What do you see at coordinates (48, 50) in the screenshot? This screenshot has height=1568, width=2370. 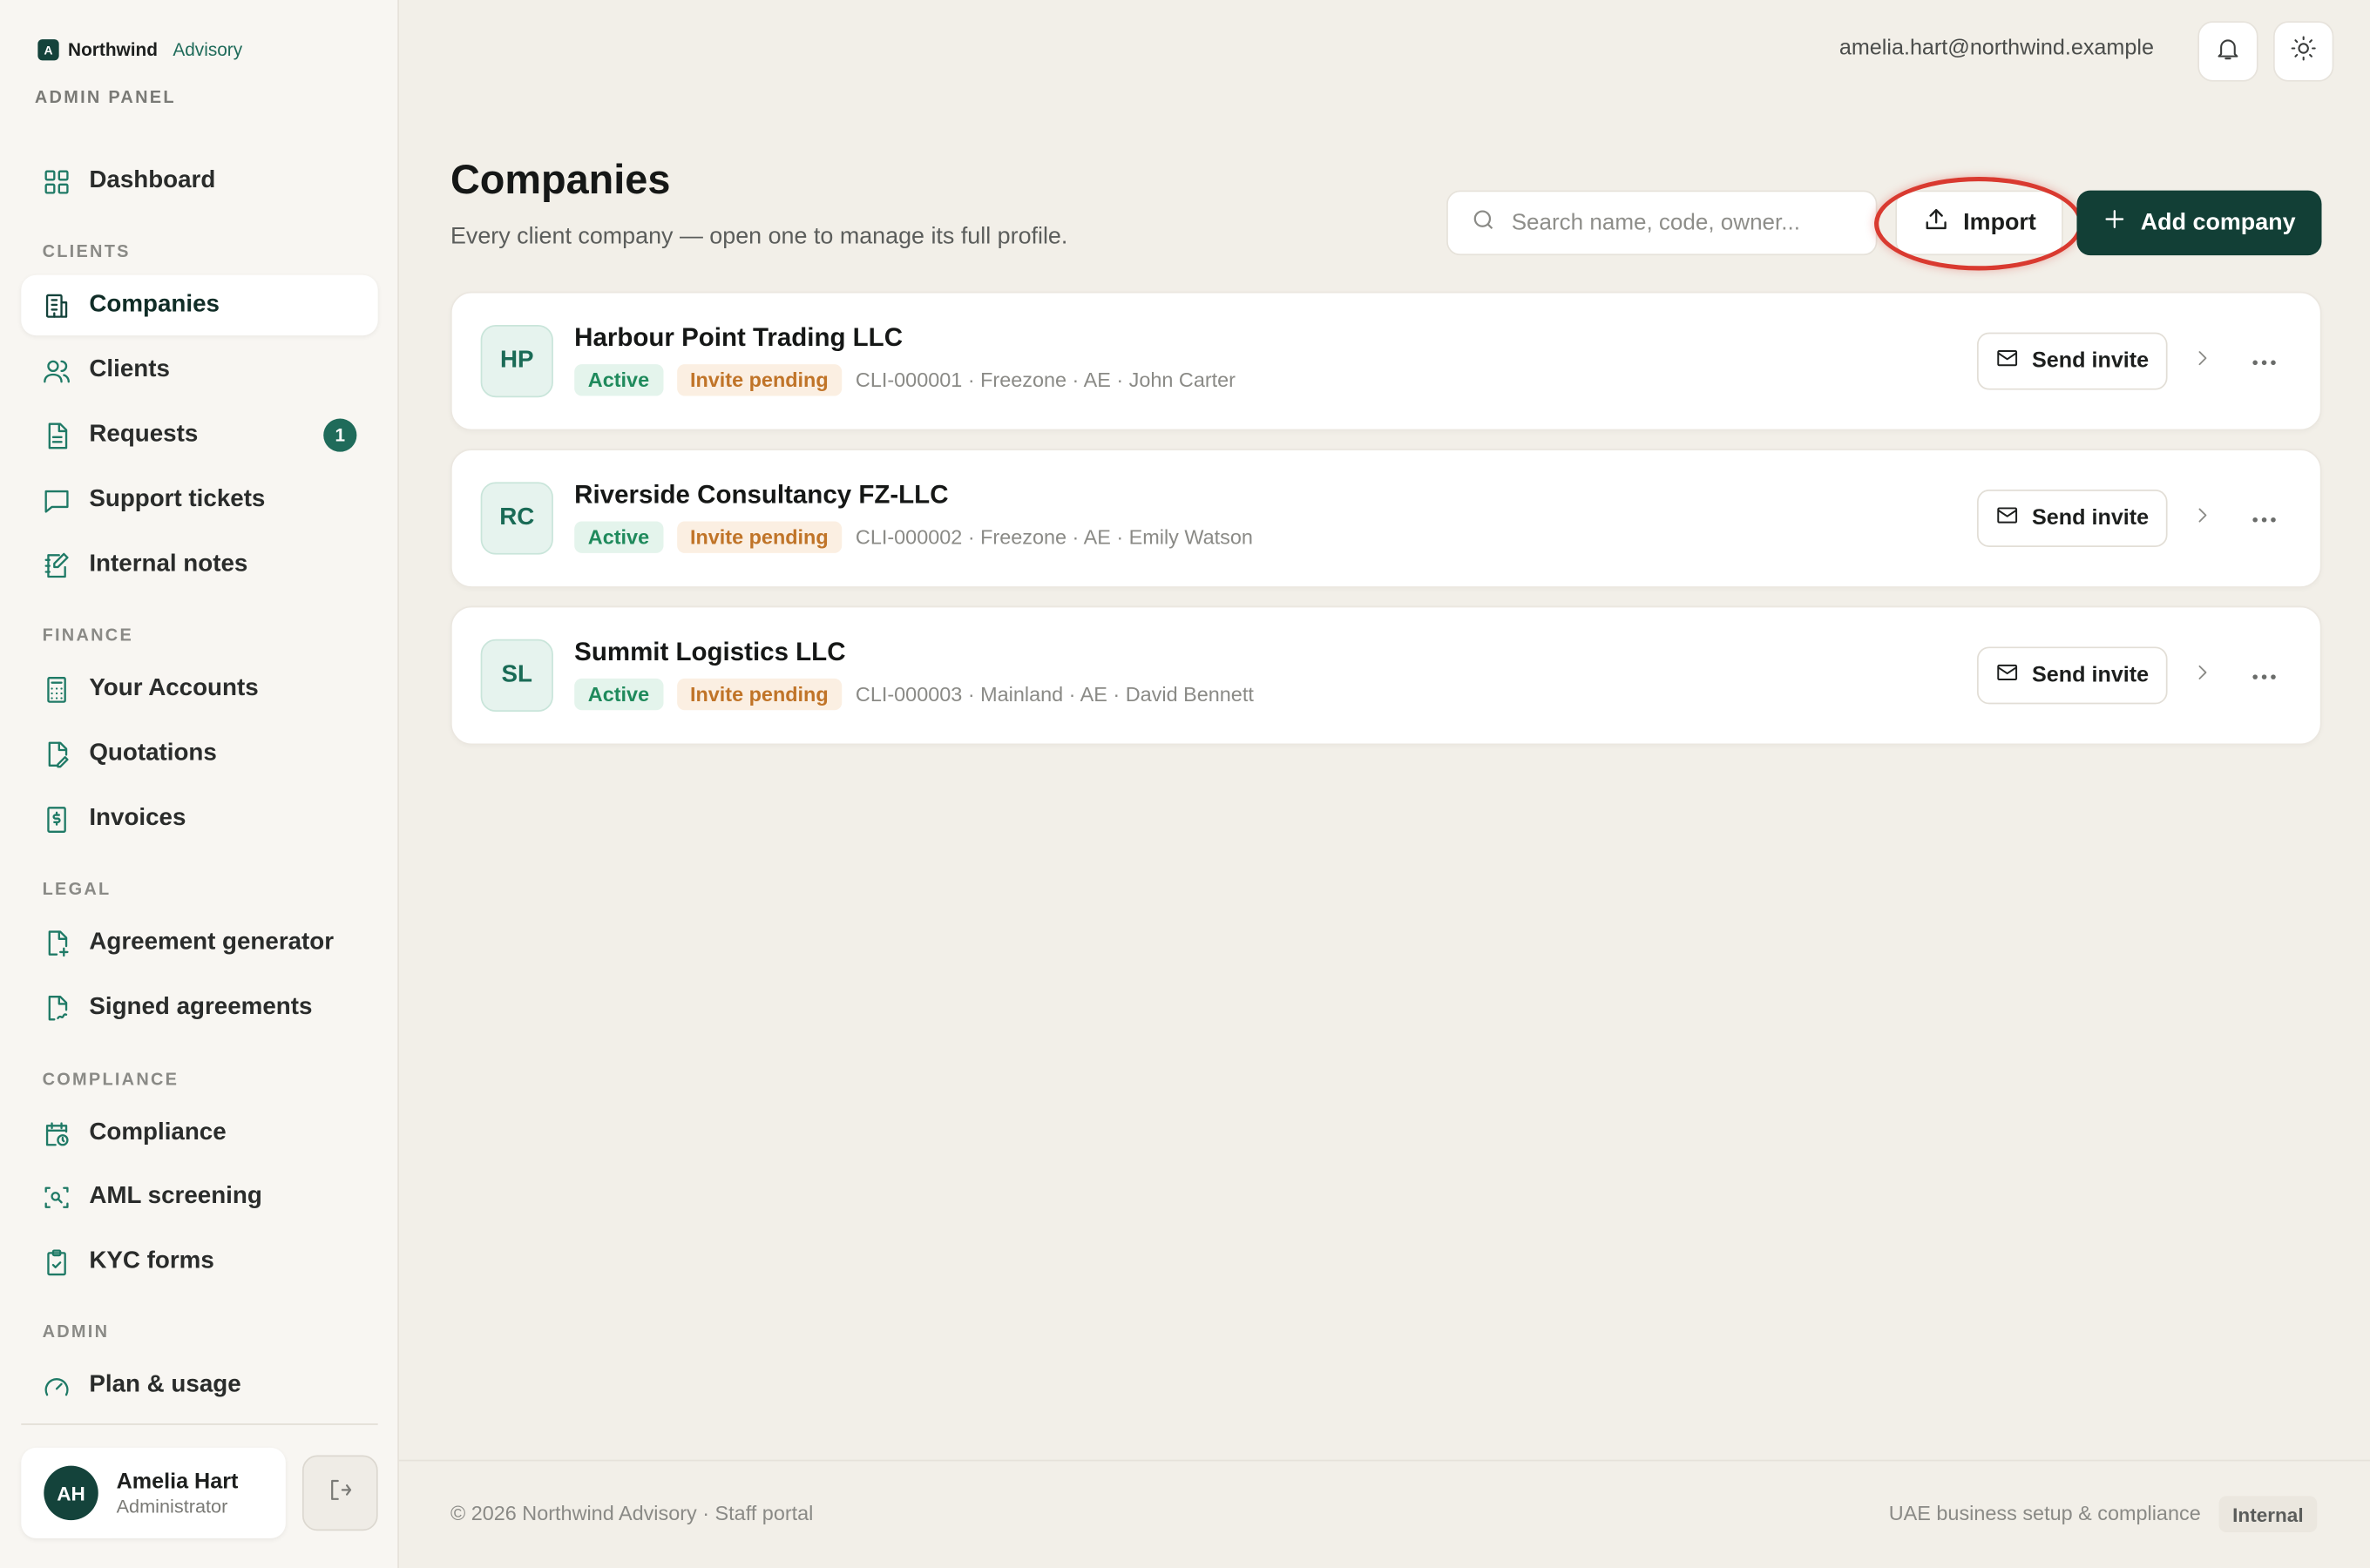 I see `brand-logo-icon: A` at bounding box center [48, 50].